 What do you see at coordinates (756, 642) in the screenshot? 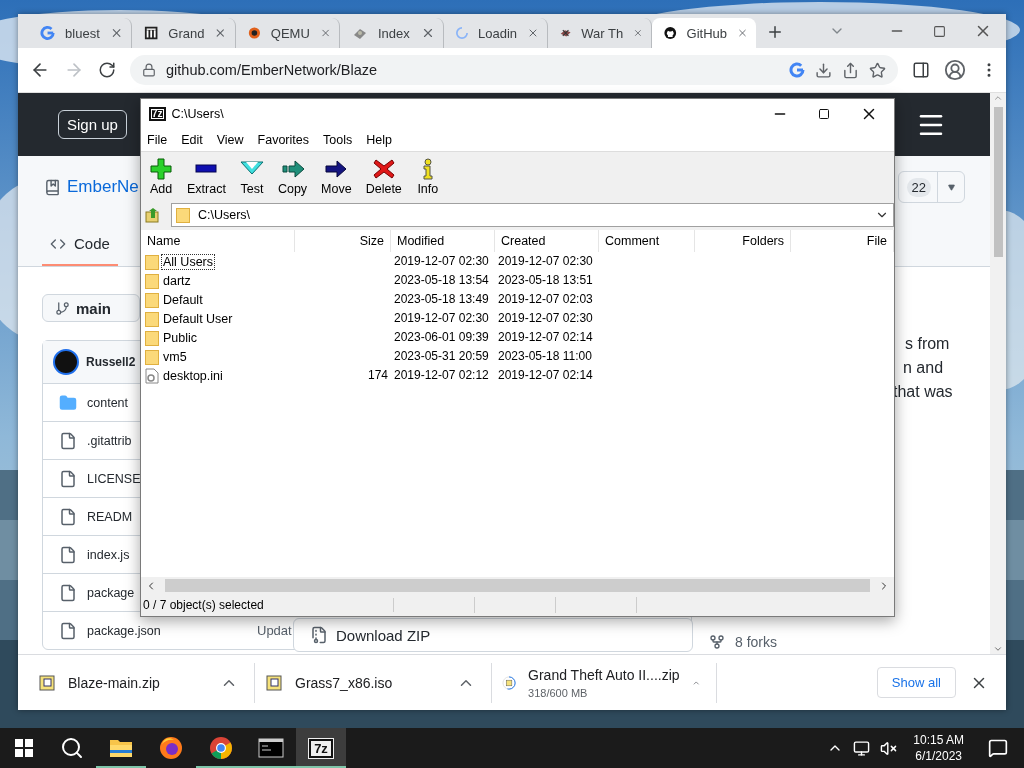
I see `forks-link: 8 forks` at bounding box center [756, 642].